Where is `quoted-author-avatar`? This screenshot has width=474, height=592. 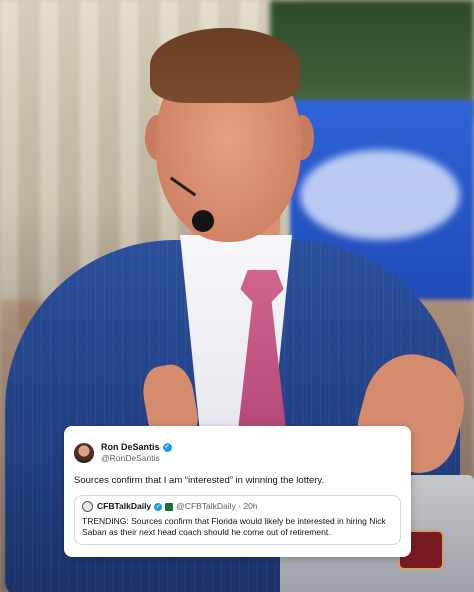 quoted-author-avatar is located at coordinates (87, 506).